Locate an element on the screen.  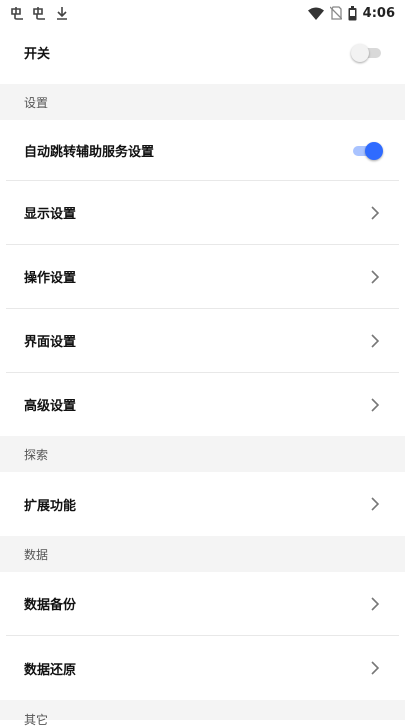
auto-jump-label: 自动跳转辅助服务设置 is located at coordinates (89, 152).